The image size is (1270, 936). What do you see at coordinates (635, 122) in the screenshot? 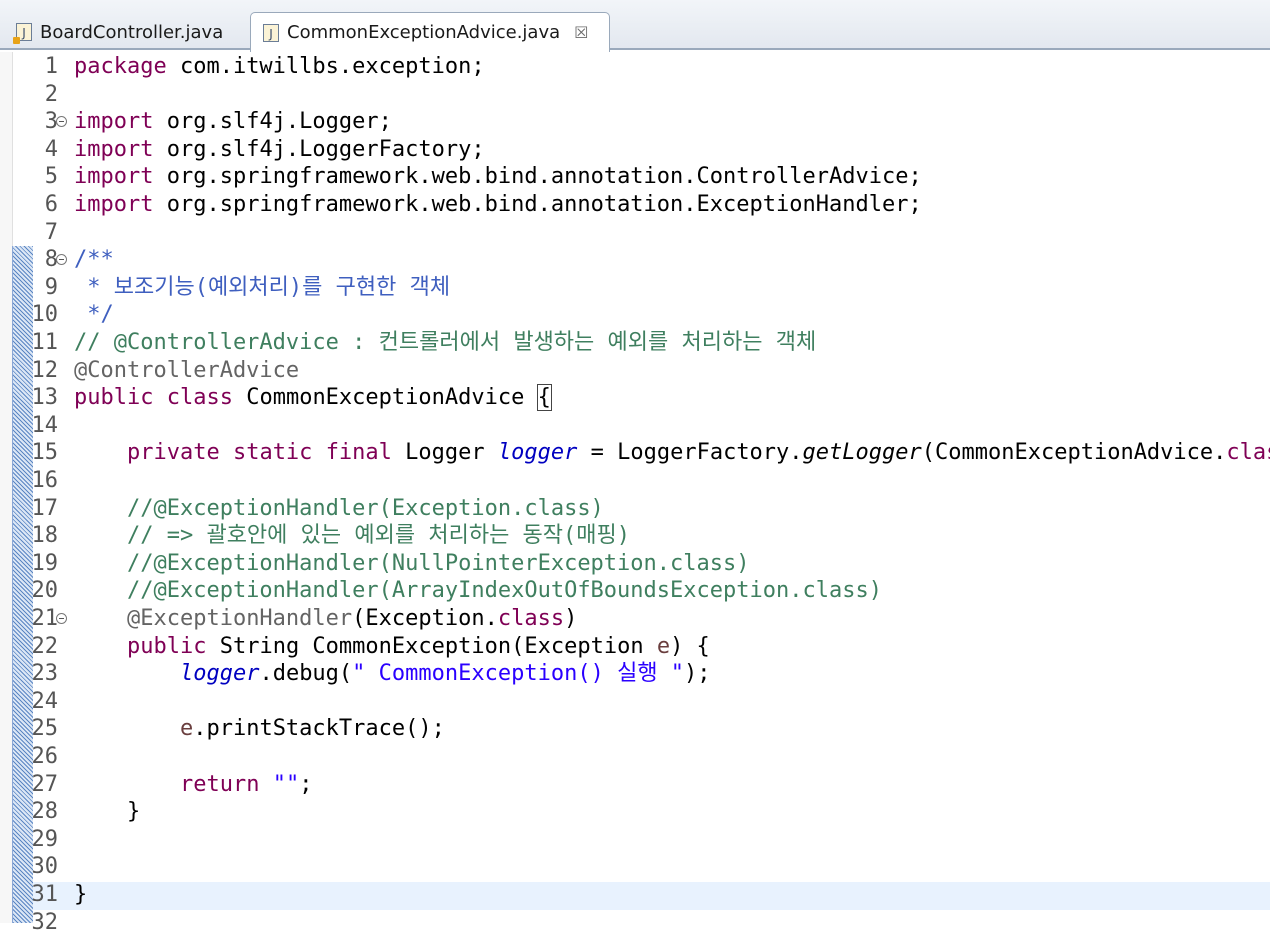
I see `code-line: 3 import org.slf4j.Logger;` at bounding box center [635, 122].